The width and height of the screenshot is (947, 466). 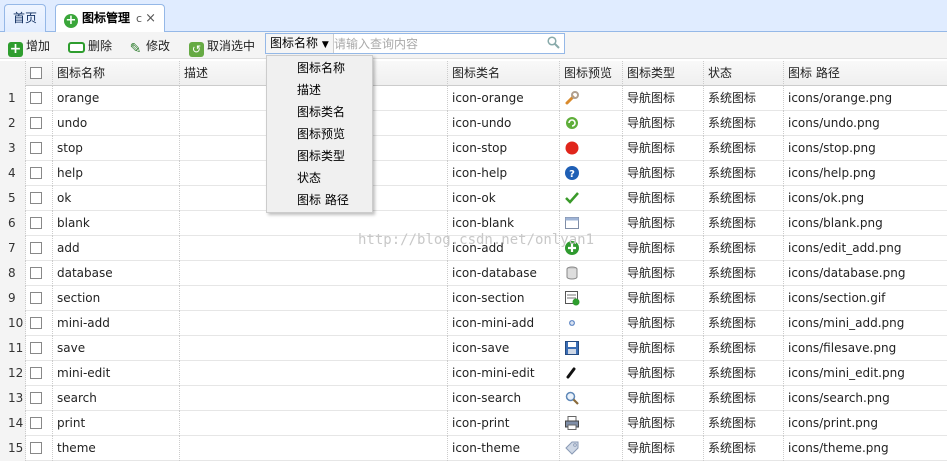 What do you see at coordinates (319, 156) in the screenshot?
I see `dropdown-item: 图标类型` at bounding box center [319, 156].